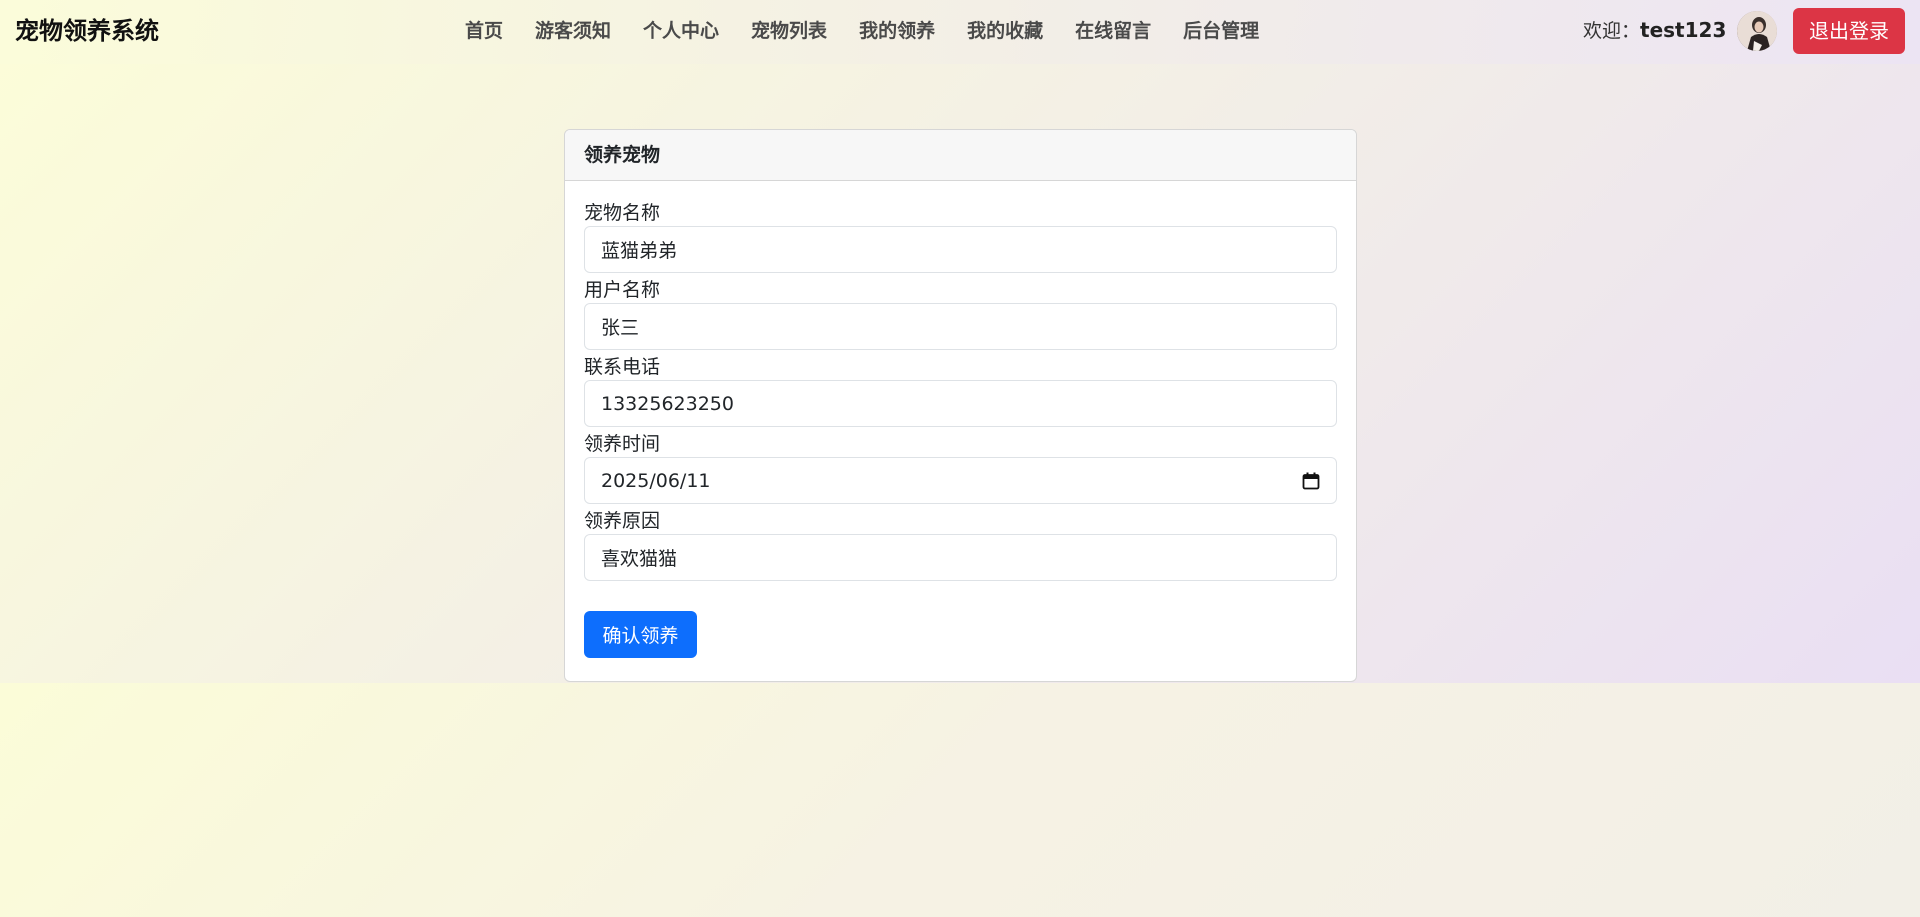 This screenshot has height=917, width=1920. Describe the element at coordinates (789, 31) in the screenshot. I see `nav-item-pet-list: 宠物列表` at that location.